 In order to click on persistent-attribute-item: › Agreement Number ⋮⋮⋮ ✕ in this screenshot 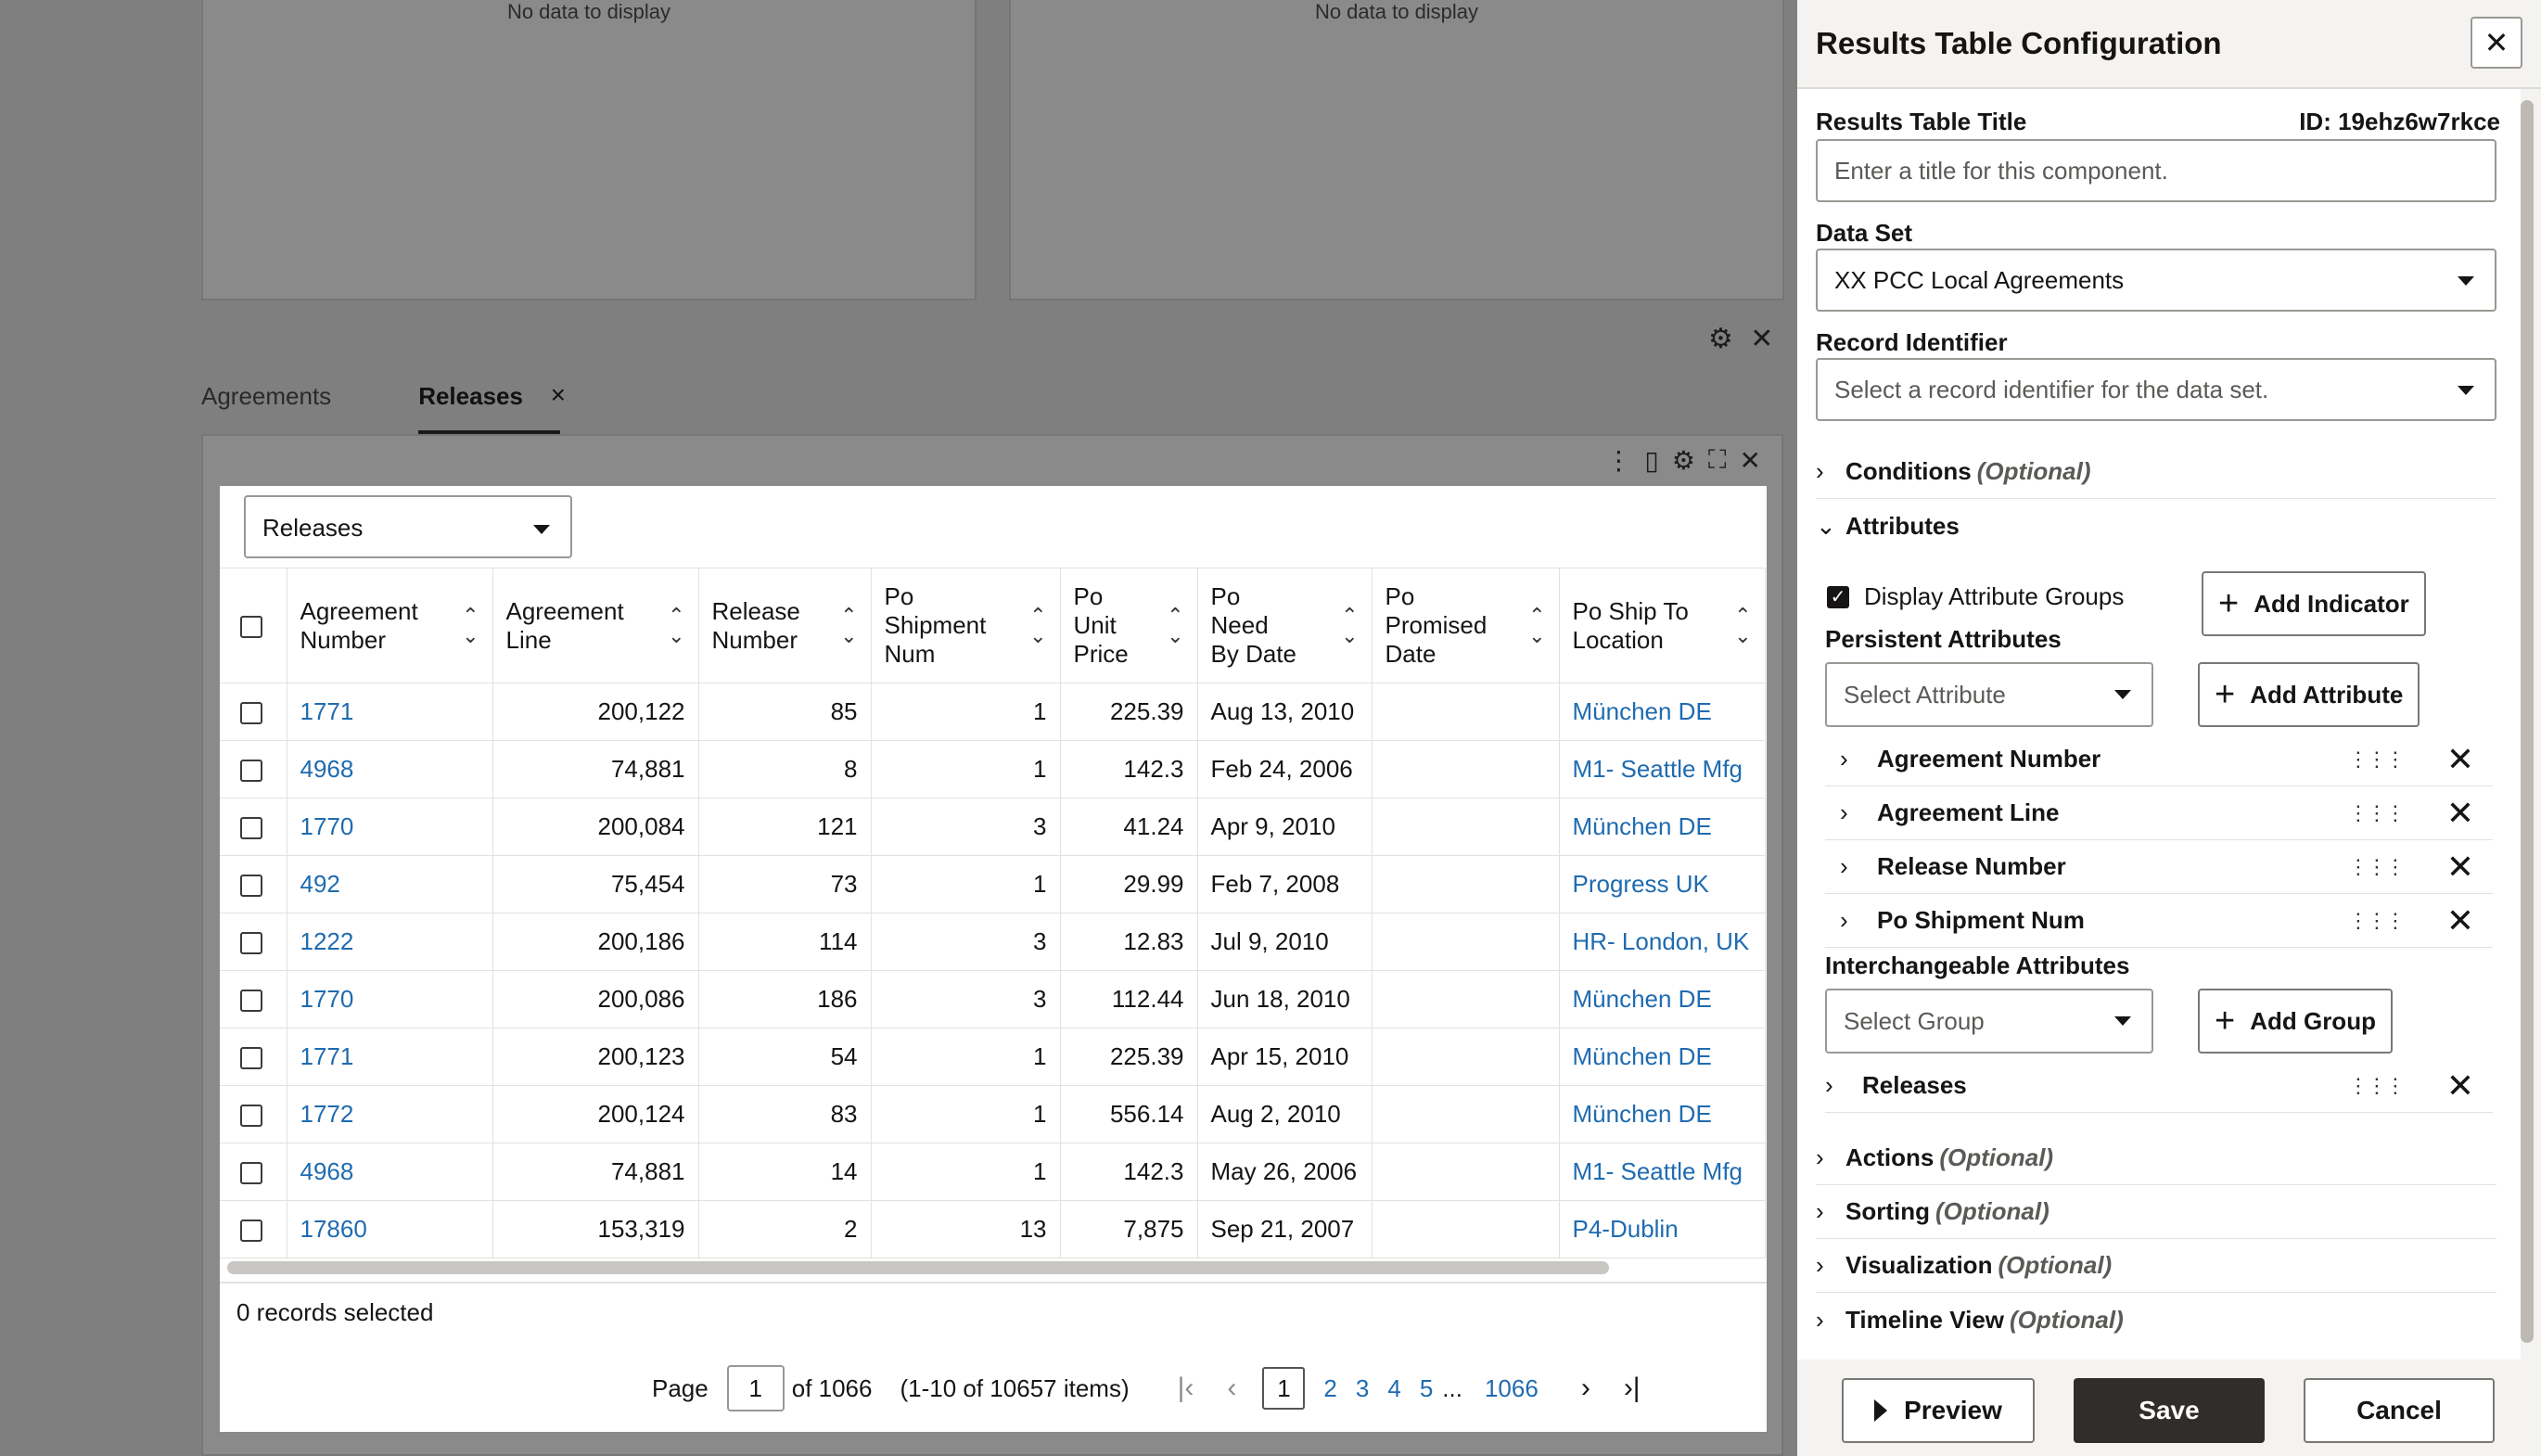, I will do `click(2159, 759)`.